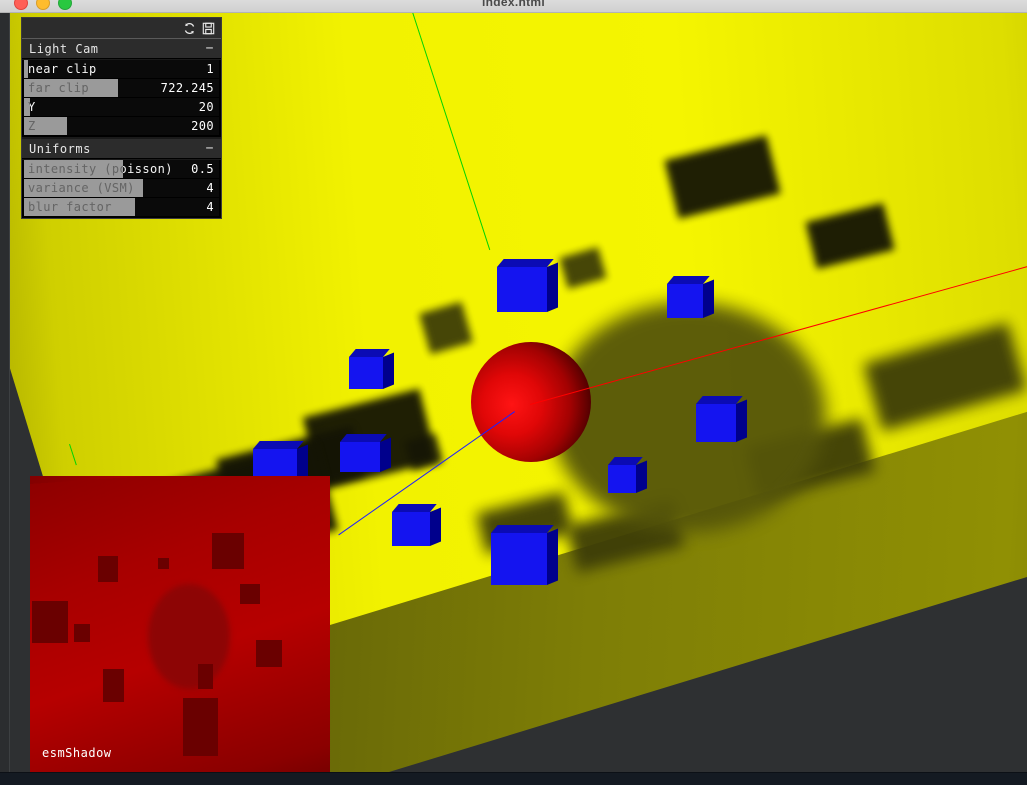 The image size is (1027, 785). What do you see at coordinates (32, 107) in the screenshot?
I see `slider-label: Y` at bounding box center [32, 107].